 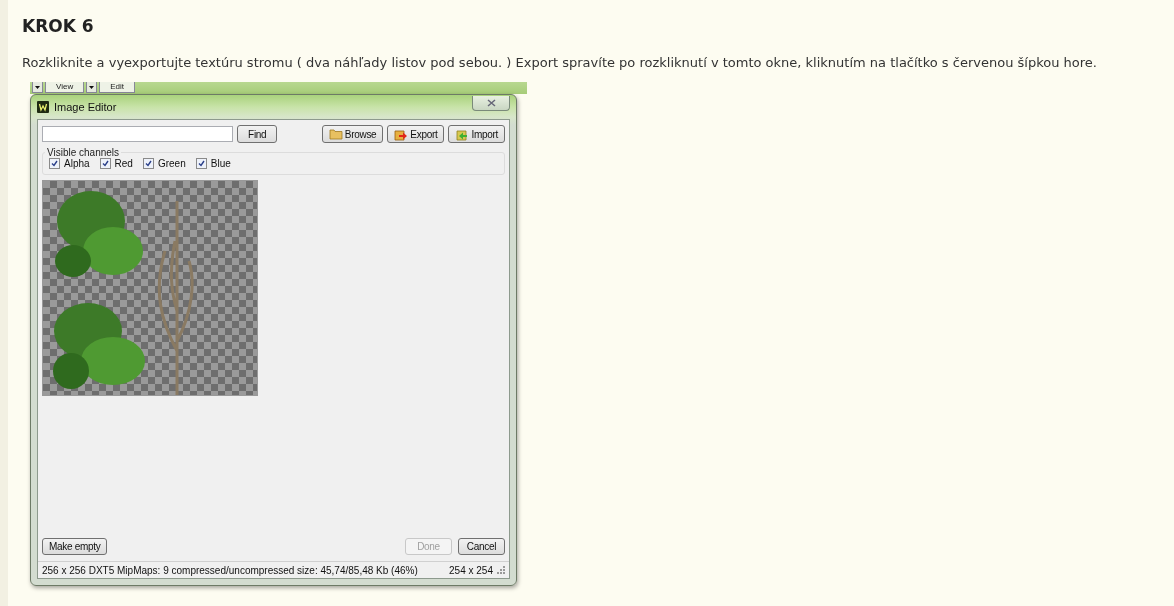 What do you see at coordinates (65, 87) in the screenshot?
I see `toolbar-tab: View` at bounding box center [65, 87].